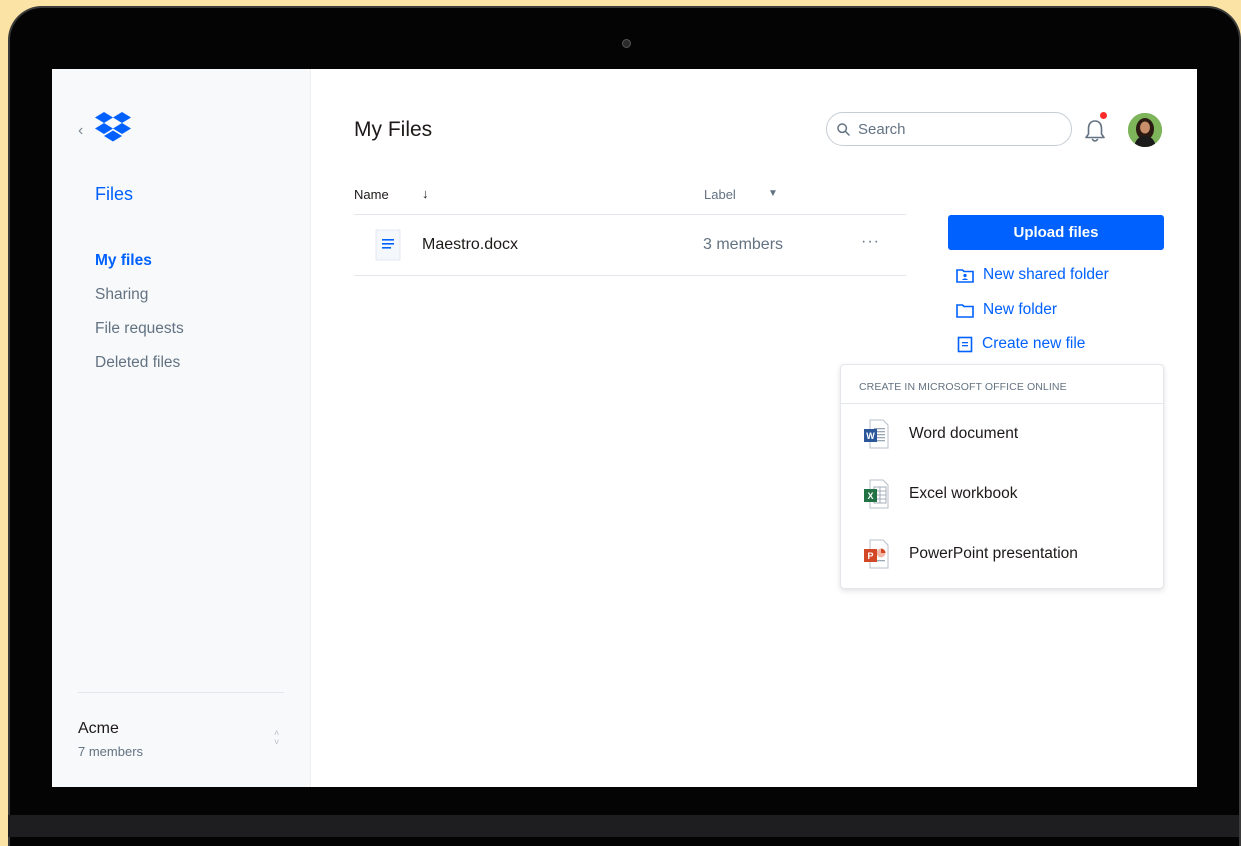 The height and width of the screenshot is (846, 1241). Describe the element at coordinates (98, 729) in the screenshot. I see `team-name: Acme` at that location.